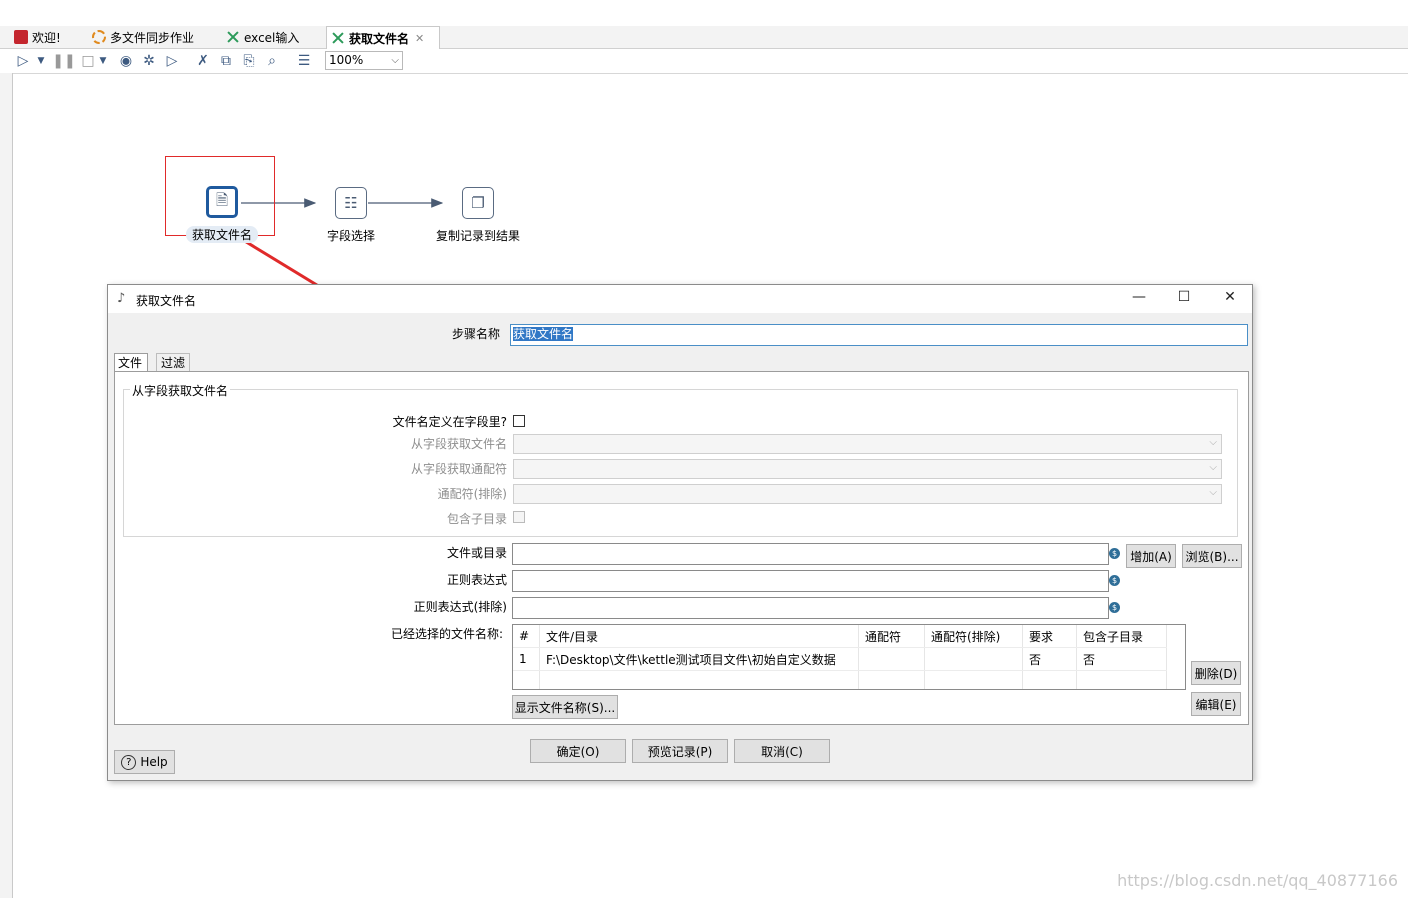 The height and width of the screenshot is (898, 1408). I want to click on cancel-button: 取消(C), so click(782, 751).